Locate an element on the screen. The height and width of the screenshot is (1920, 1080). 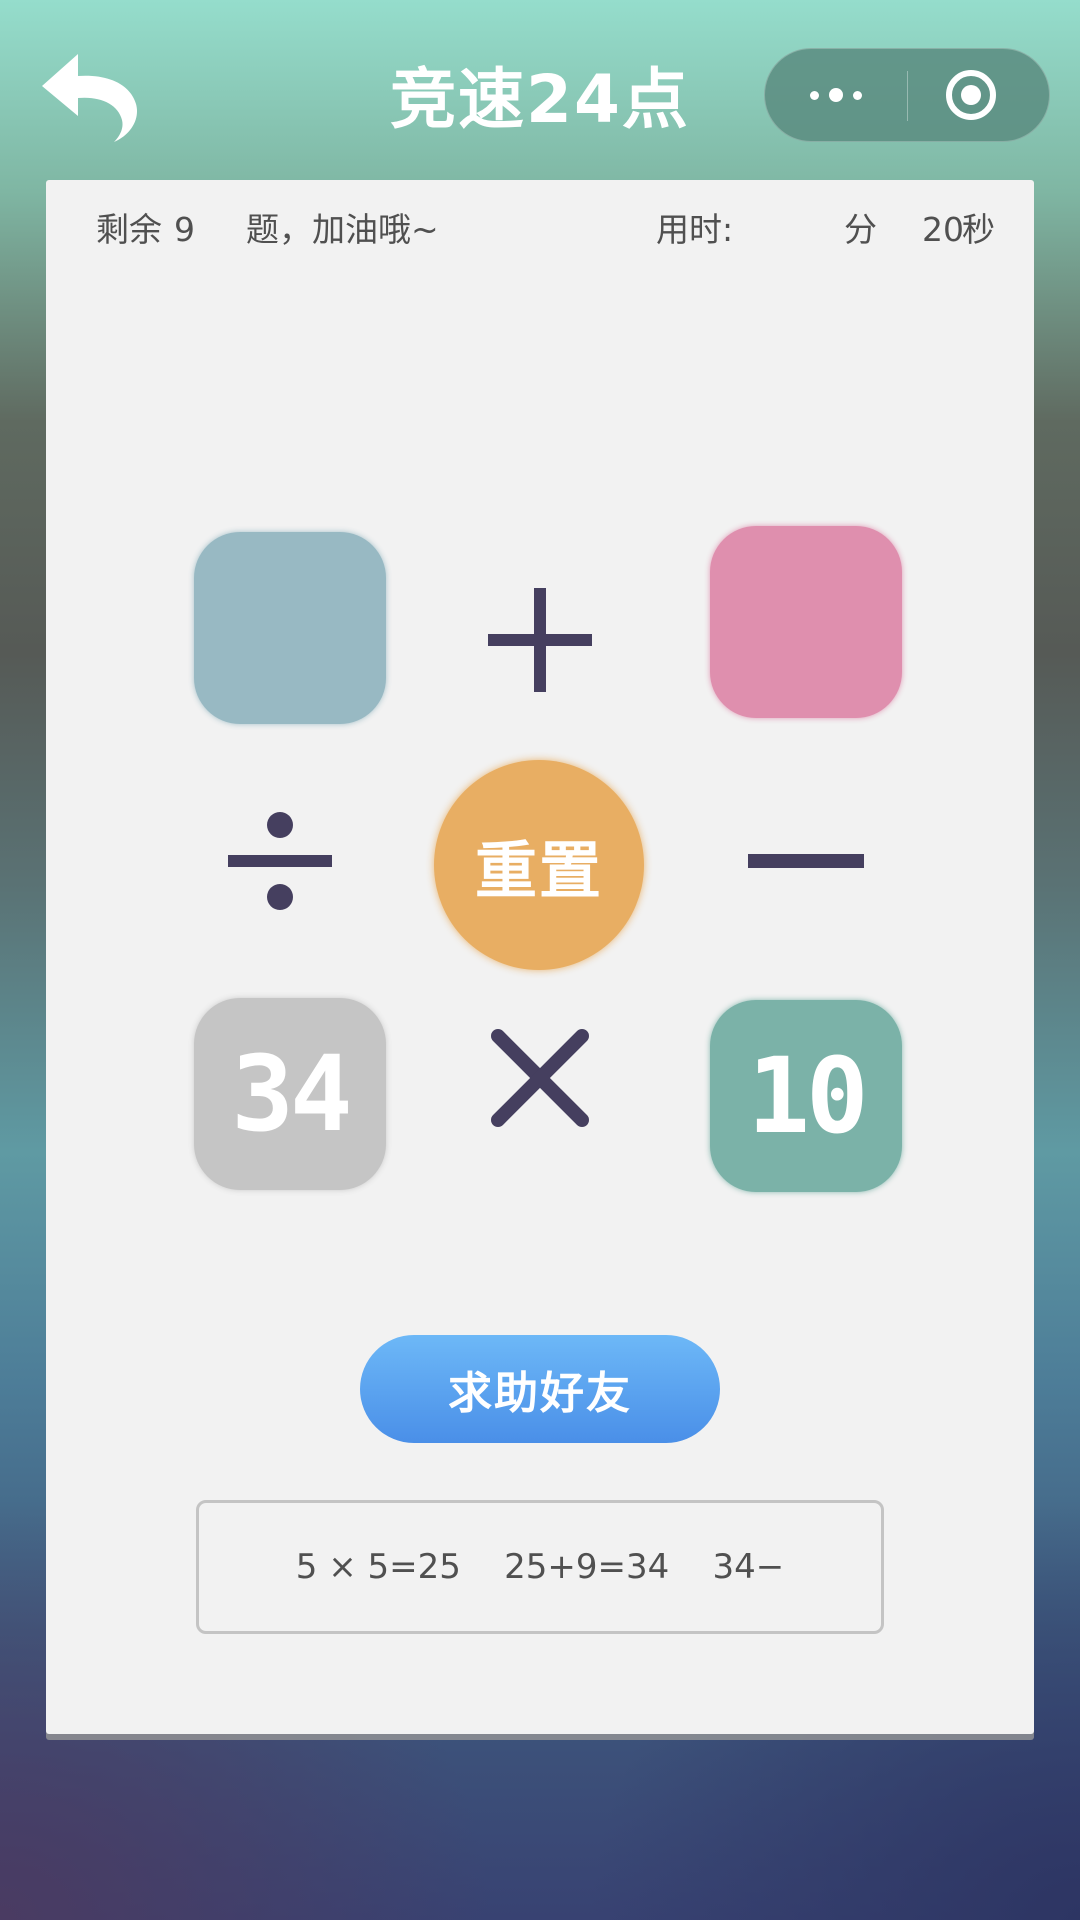
divide-icon is located at coordinates (280, 862).